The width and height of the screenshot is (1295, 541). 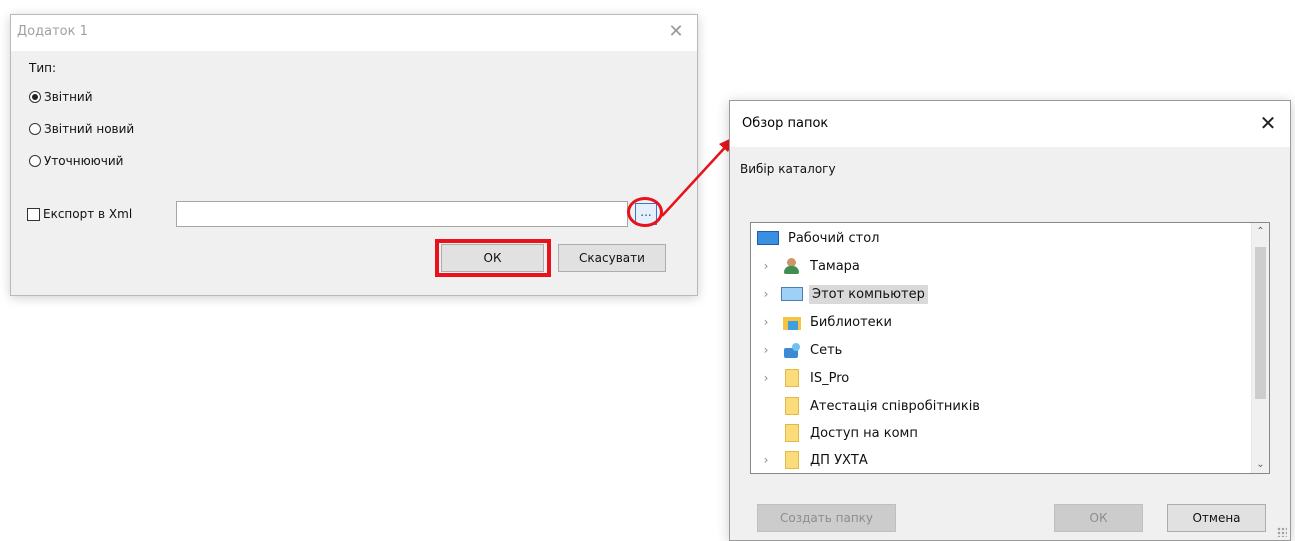 What do you see at coordinates (839, 460) in the screenshot?
I see `tree-item-label: ДП УХТА` at bounding box center [839, 460].